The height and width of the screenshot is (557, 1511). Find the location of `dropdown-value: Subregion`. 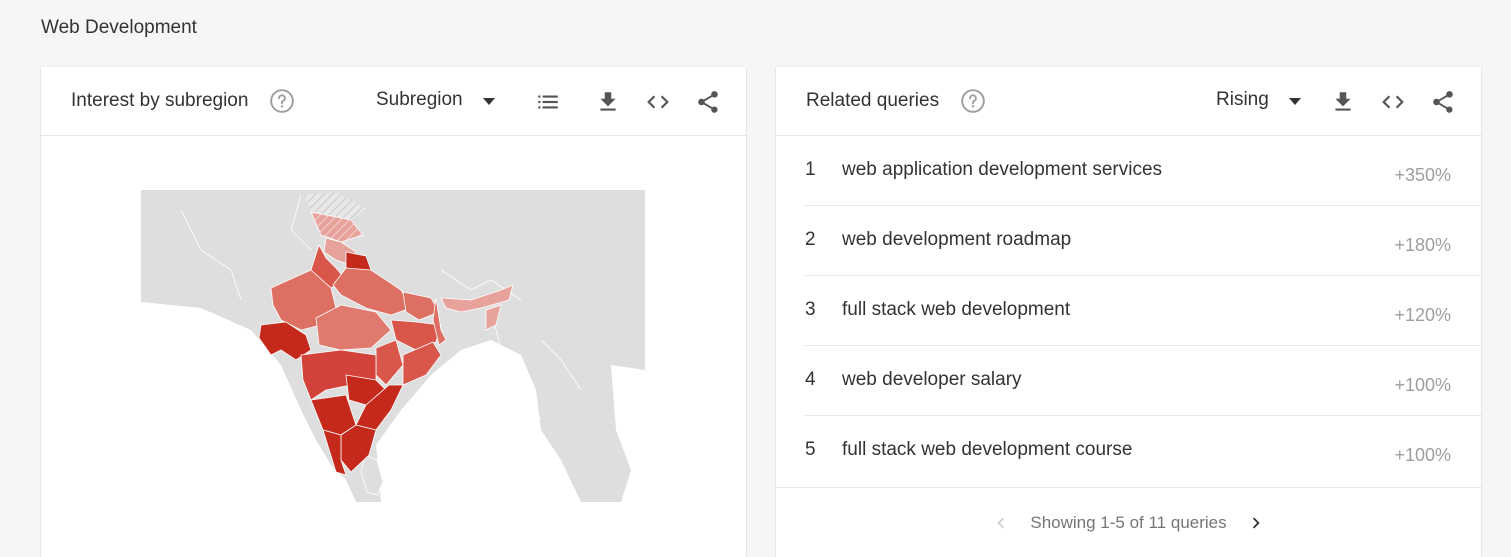

dropdown-value: Subregion is located at coordinates (419, 99).